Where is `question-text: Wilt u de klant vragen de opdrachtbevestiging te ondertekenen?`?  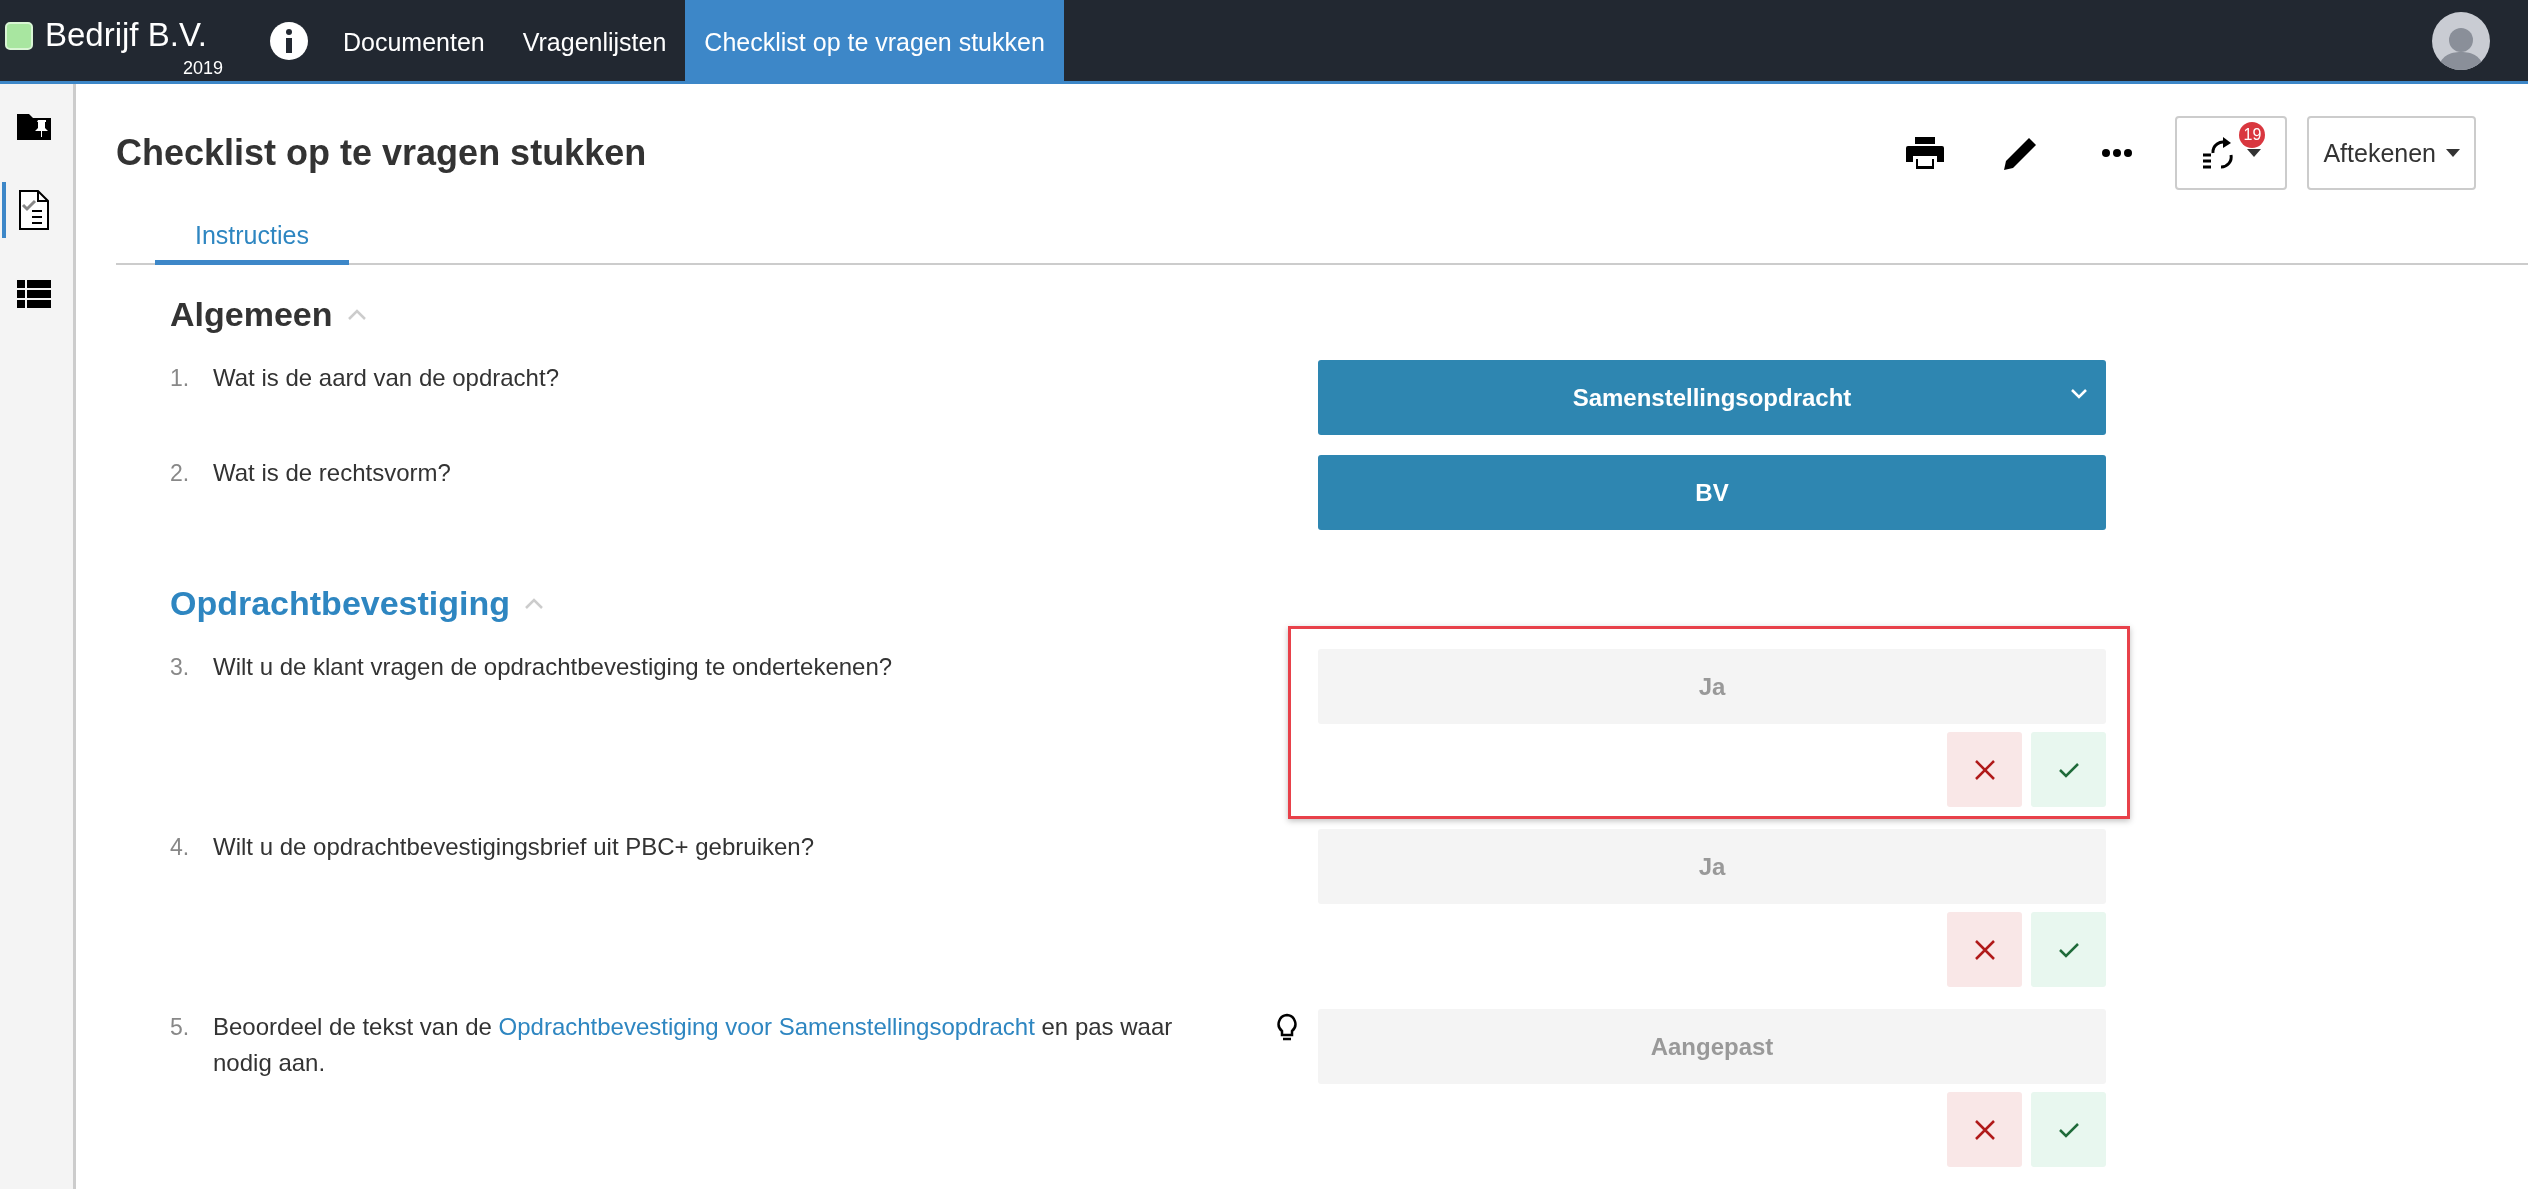
question-text: Wilt u de klant vragen de opdrachtbevestiging te ondertekenen? is located at coordinates (553, 667).